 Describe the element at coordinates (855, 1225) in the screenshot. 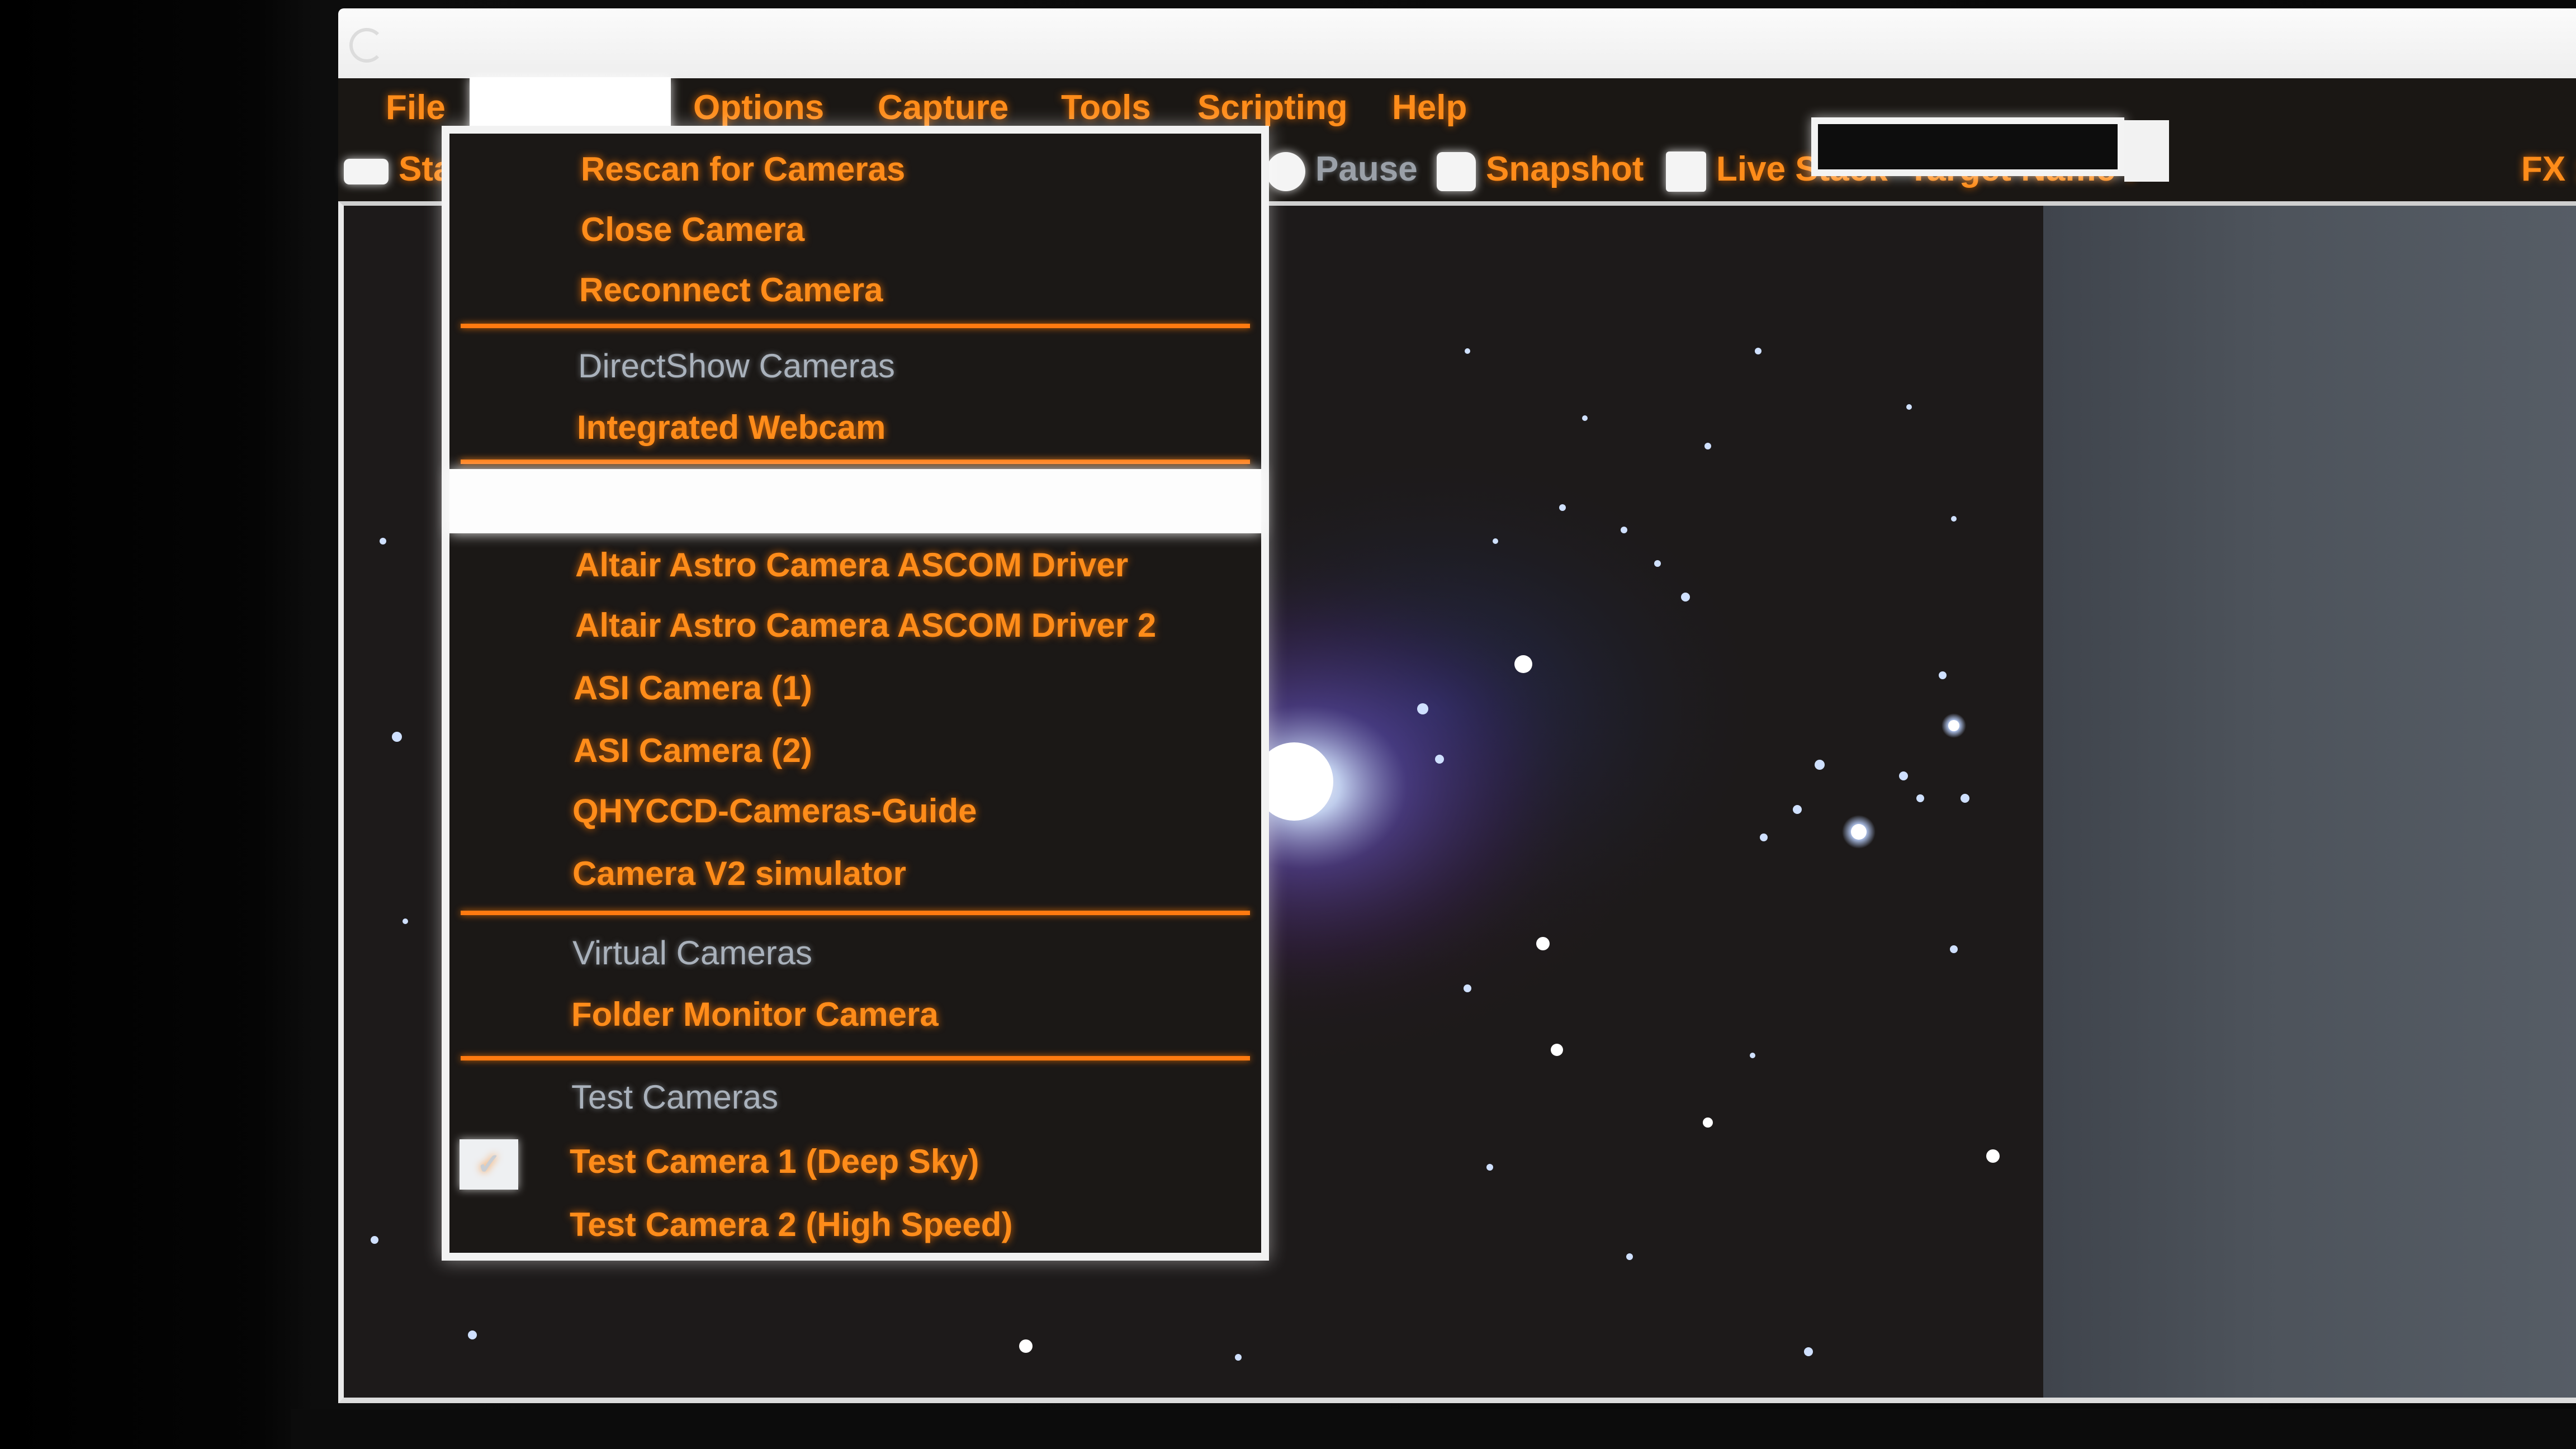

I see `test-camera-2-item: Test Camera 2 (High Speed)` at that location.